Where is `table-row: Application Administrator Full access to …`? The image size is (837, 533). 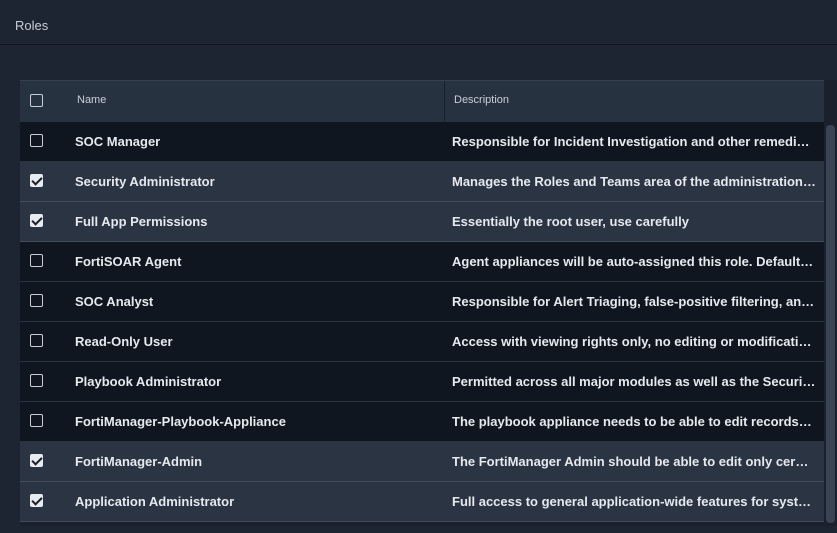 table-row: Application Administrator Full access to … is located at coordinates (422, 502).